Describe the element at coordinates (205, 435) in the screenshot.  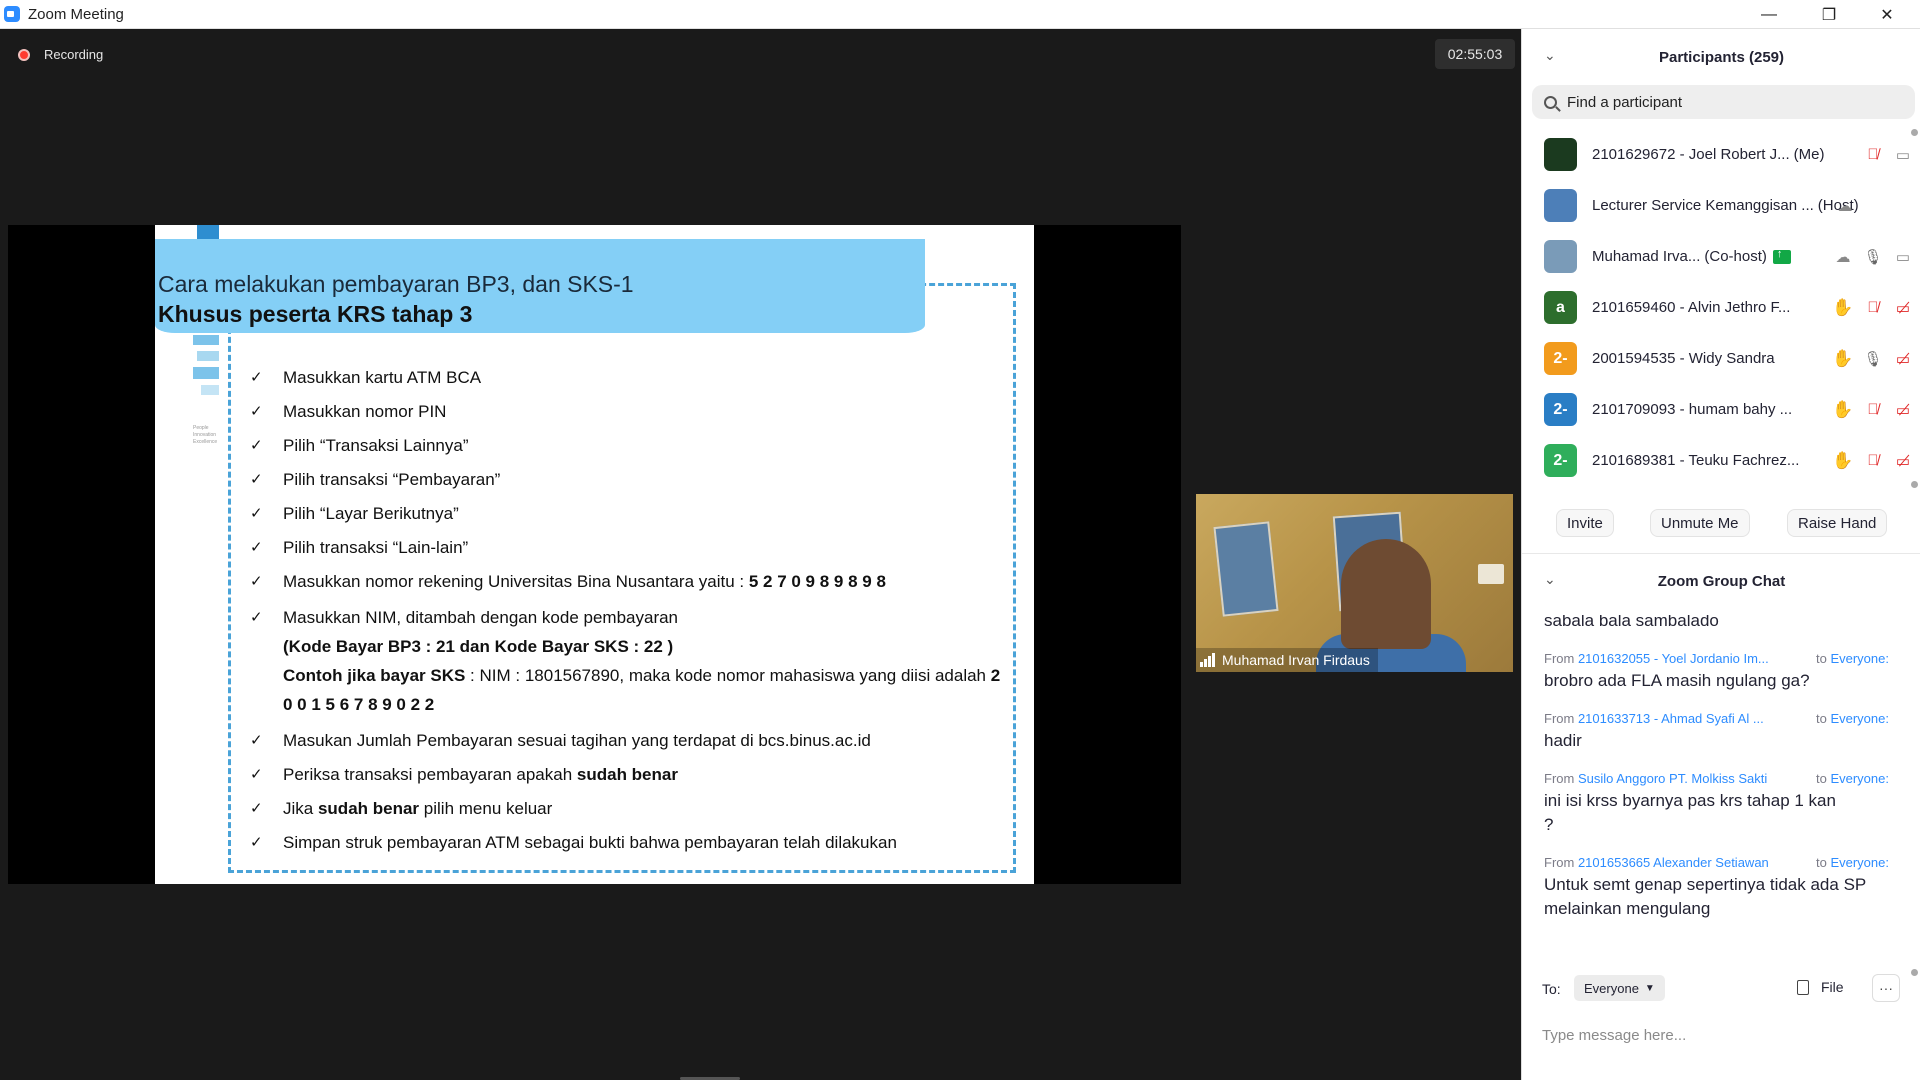
I see `slide-side-text: People Innovation Excellence` at that location.